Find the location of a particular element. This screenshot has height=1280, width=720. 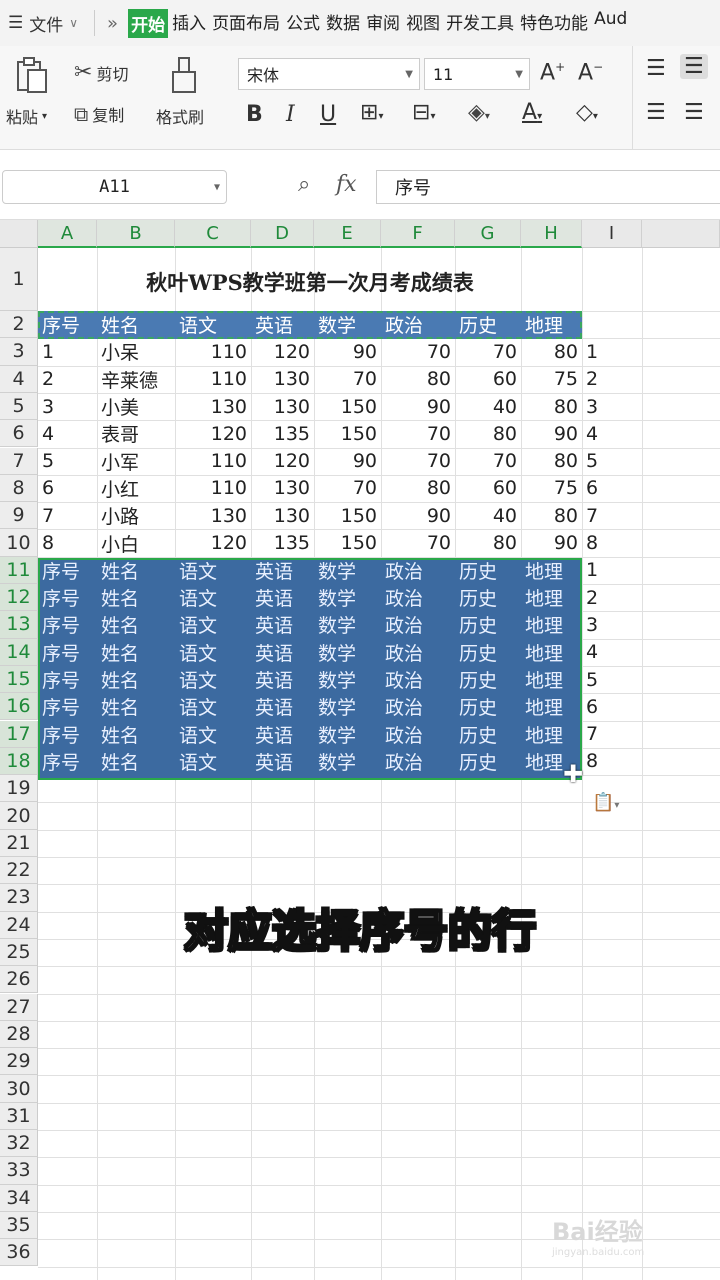

align-middle-icon: ☰ is located at coordinates (694, 66).